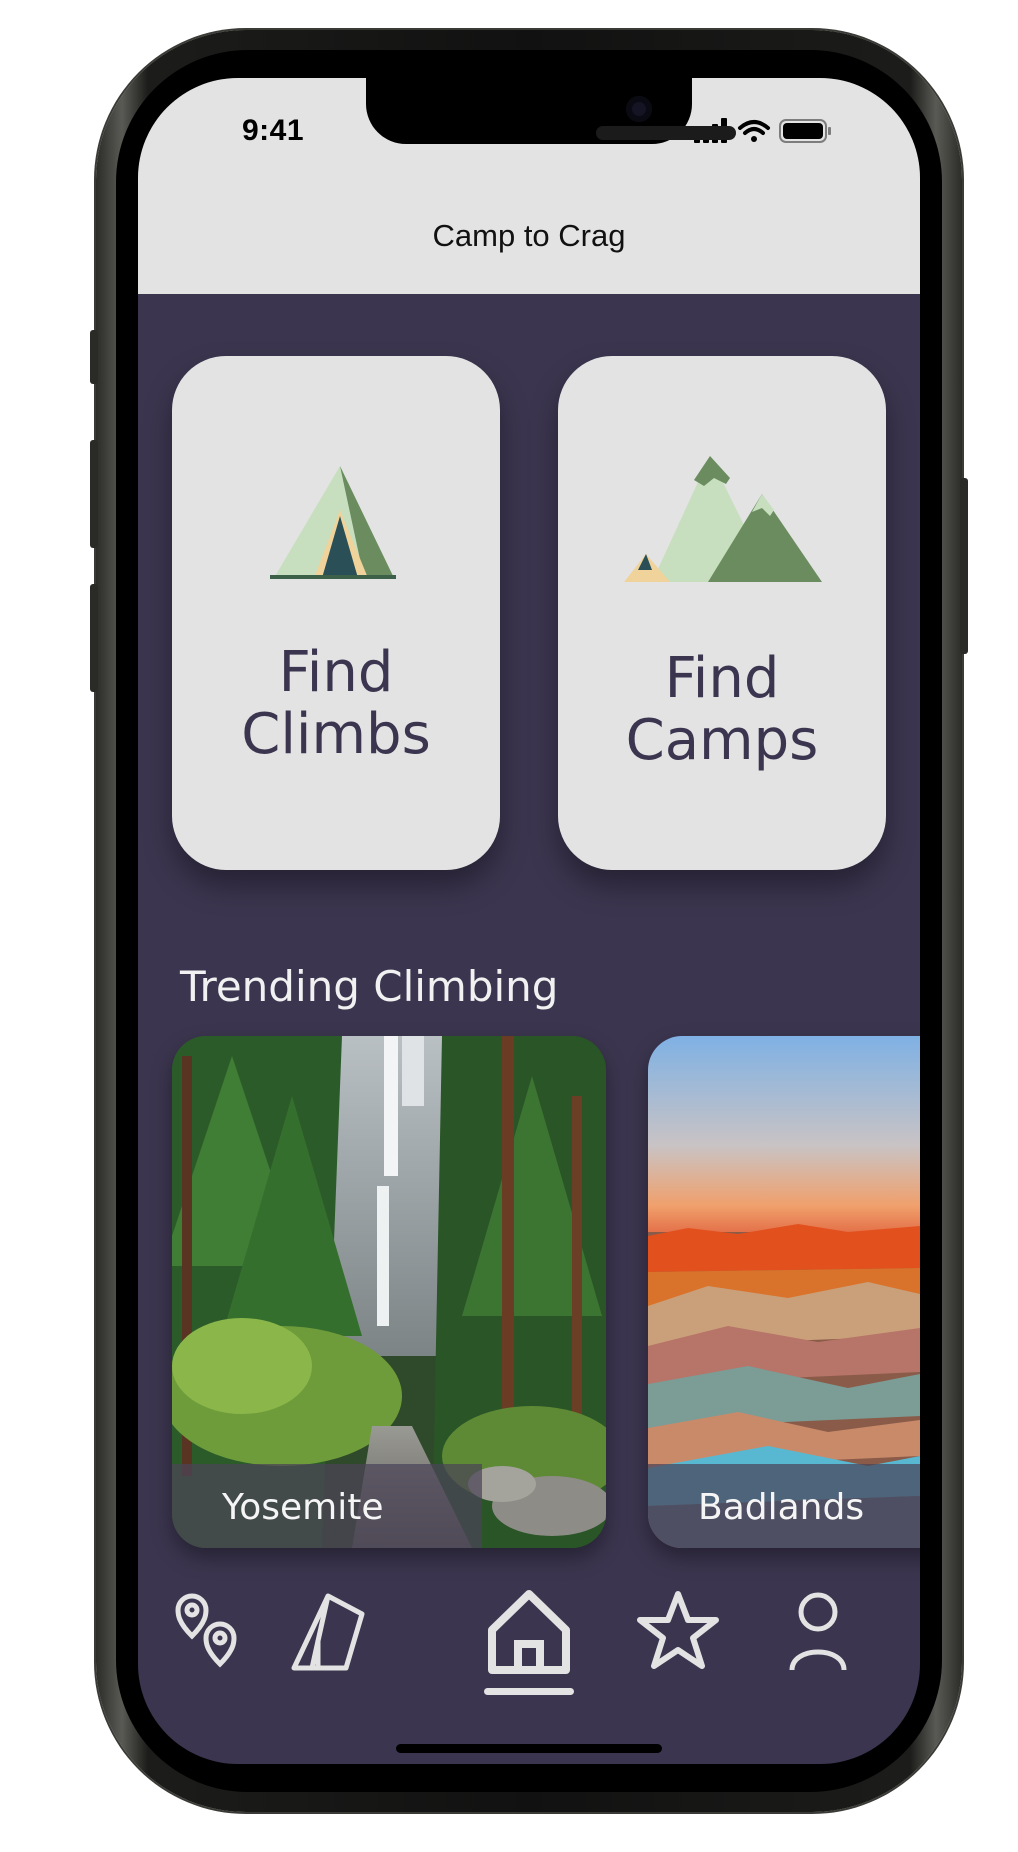 The image size is (1018, 1852). What do you see at coordinates (678, 1631) in the screenshot?
I see `star-icon` at bounding box center [678, 1631].